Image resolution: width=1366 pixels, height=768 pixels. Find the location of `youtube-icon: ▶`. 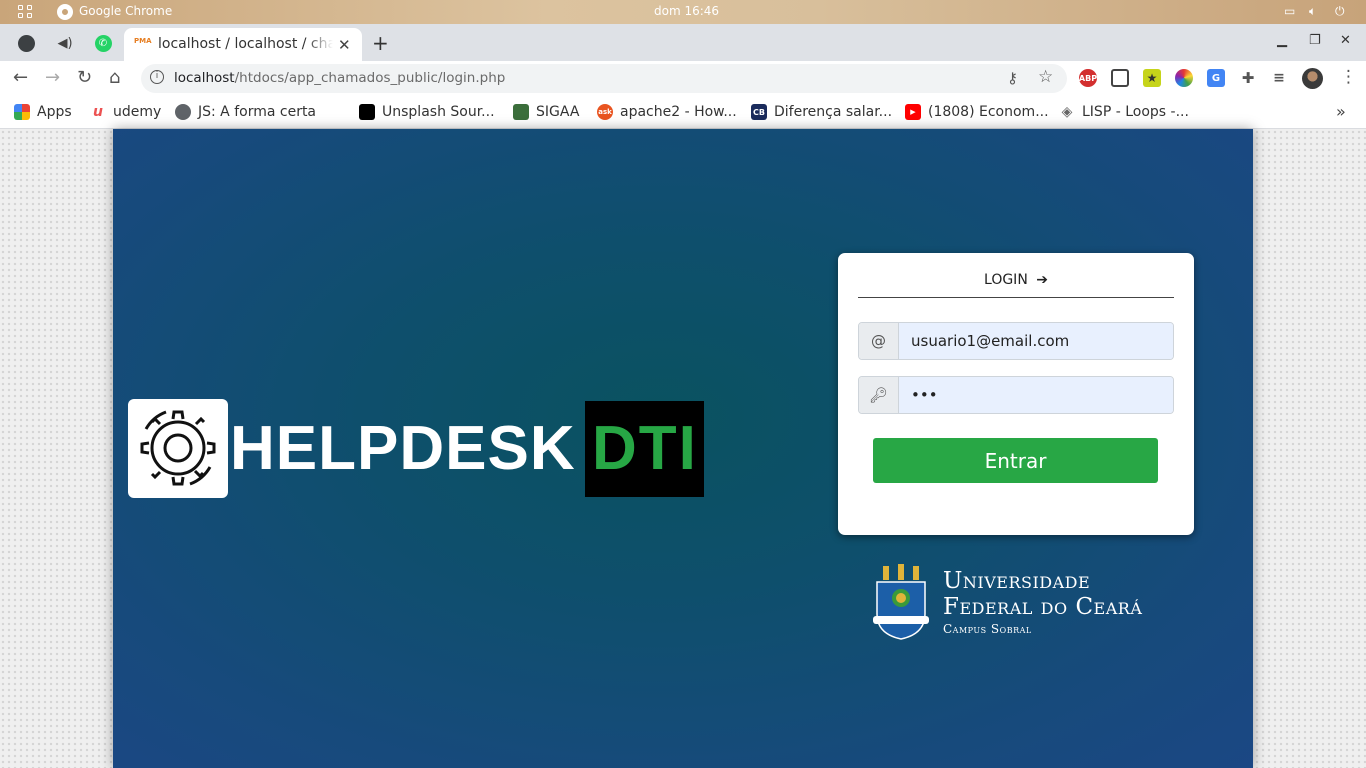

youtube-icon: ▶ is located at coordinates (913, 112).